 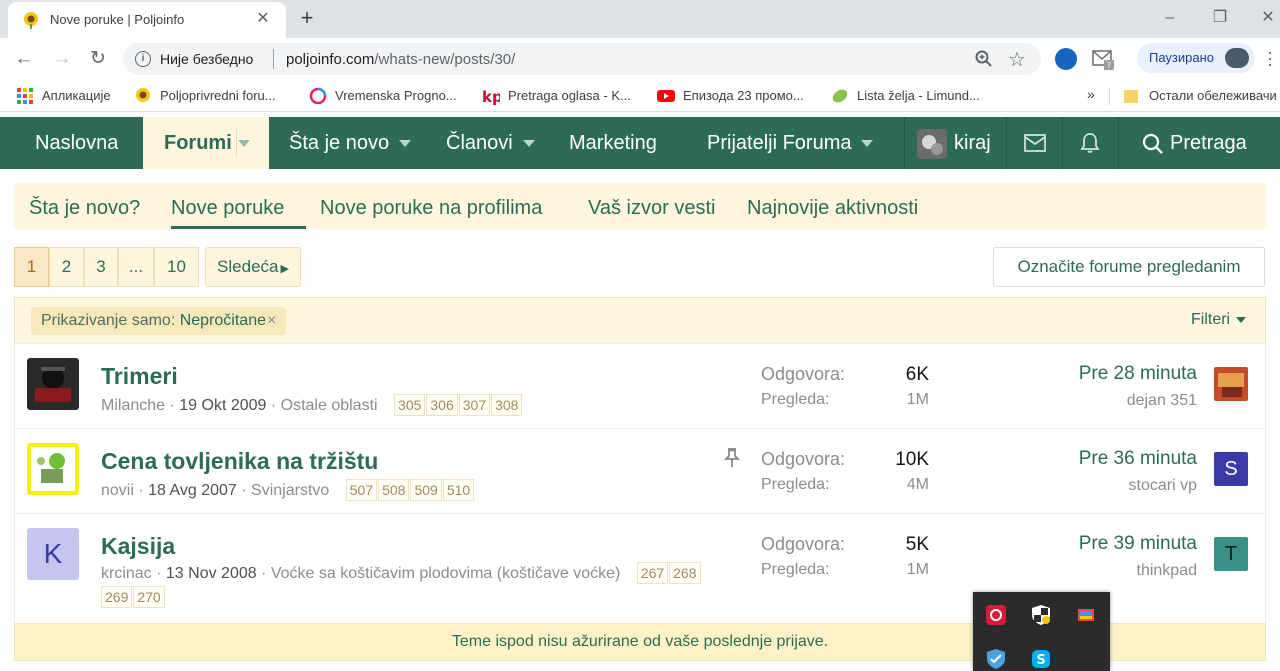 I want to click on thread-title-link: Trimeri, so click(x=139, y=376).